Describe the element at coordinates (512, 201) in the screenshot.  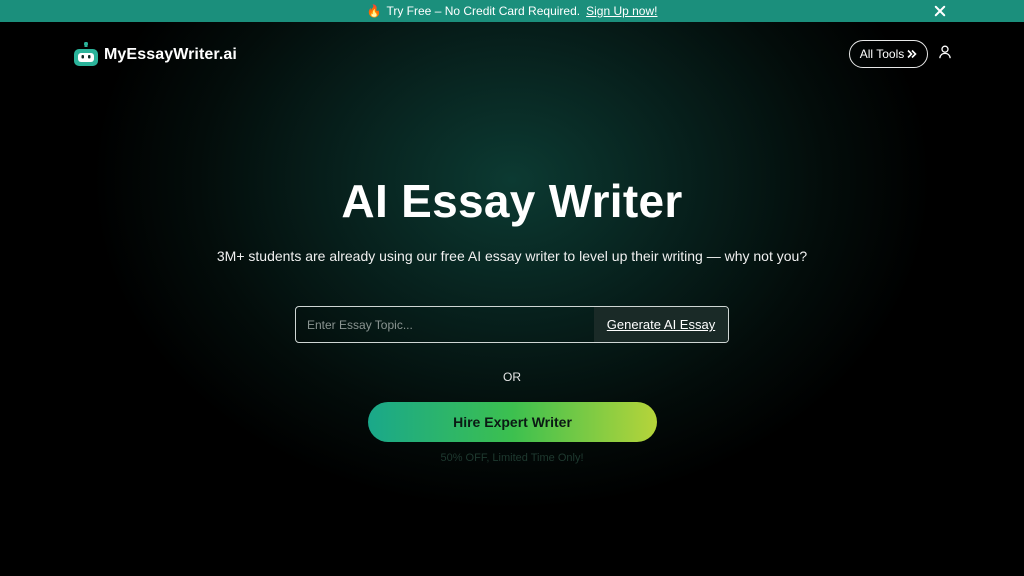
I see `page-title: AI Essay Writer` at that location.